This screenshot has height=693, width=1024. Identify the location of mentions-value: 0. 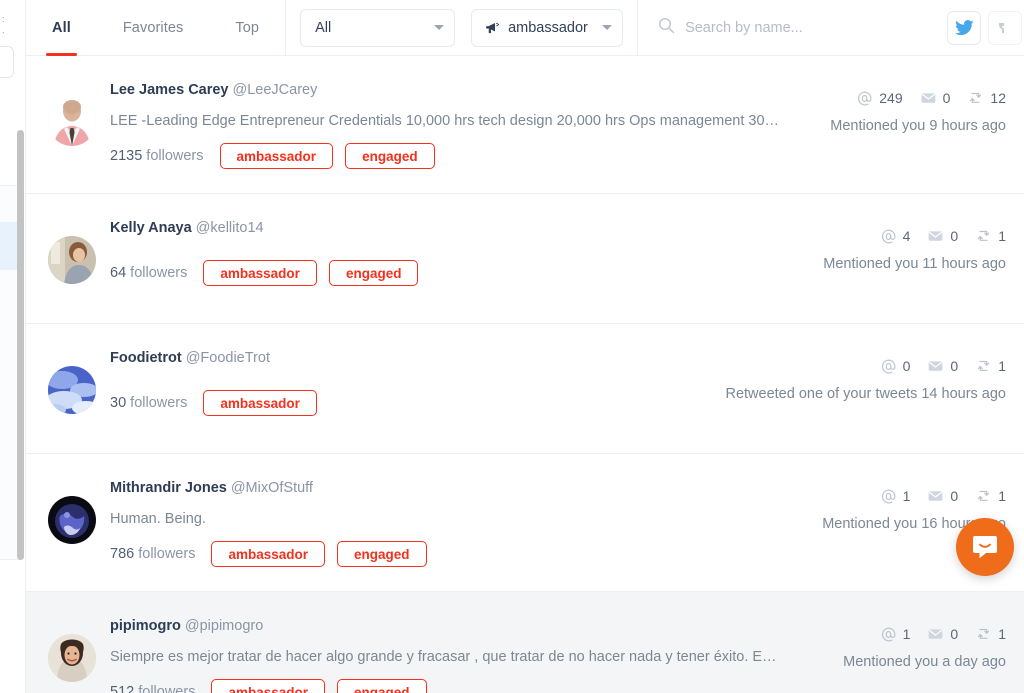
(906, 366).